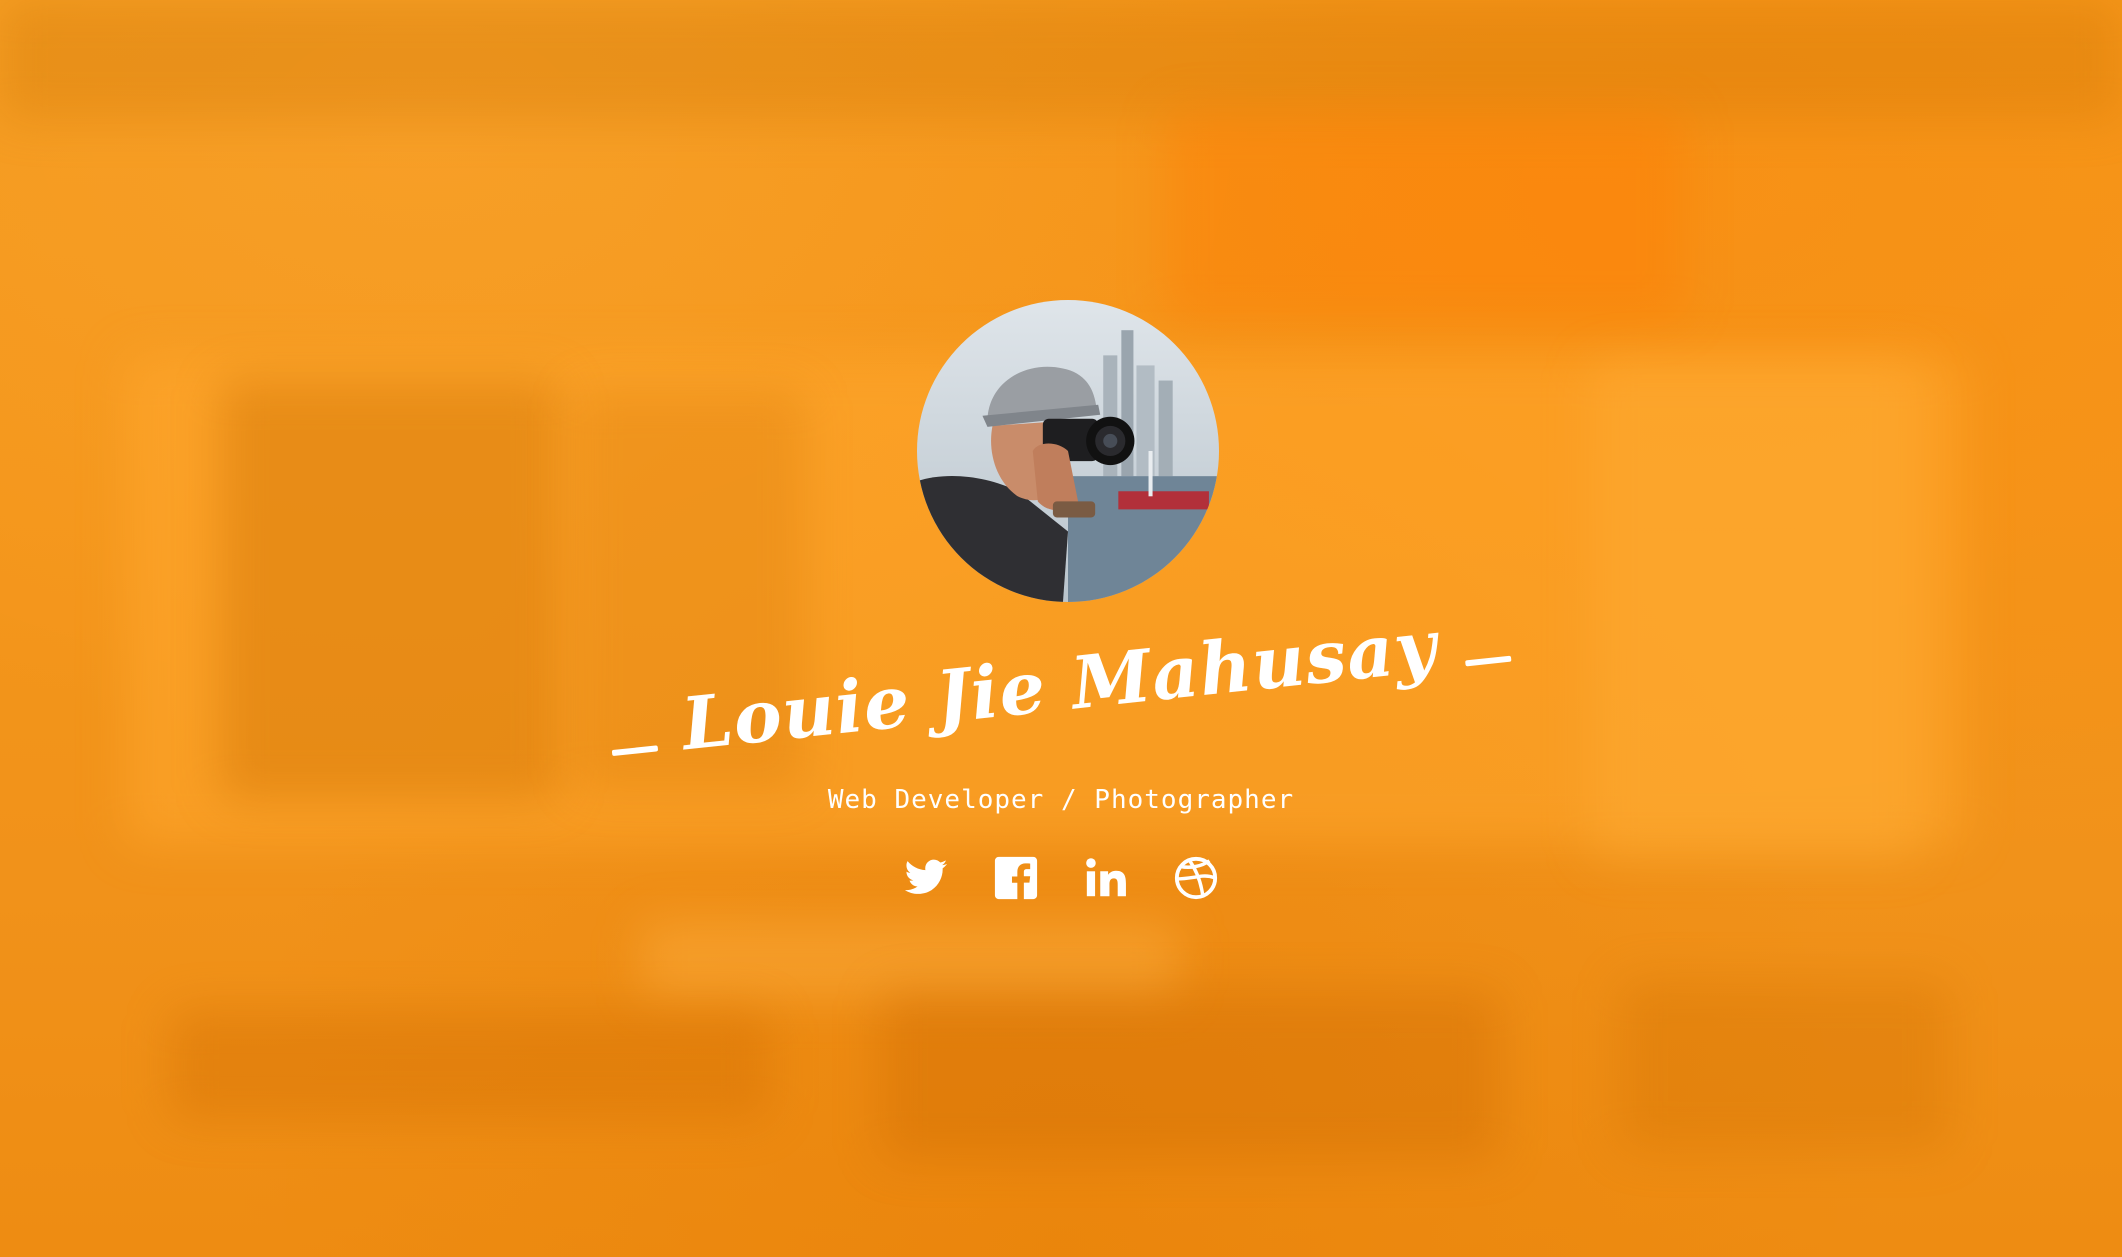  What do you see at coordinates (1061, 800) in the screenshot?
I see `profile-subtitle: Web Developer / Photographer` at bounding box center [1061, 800].